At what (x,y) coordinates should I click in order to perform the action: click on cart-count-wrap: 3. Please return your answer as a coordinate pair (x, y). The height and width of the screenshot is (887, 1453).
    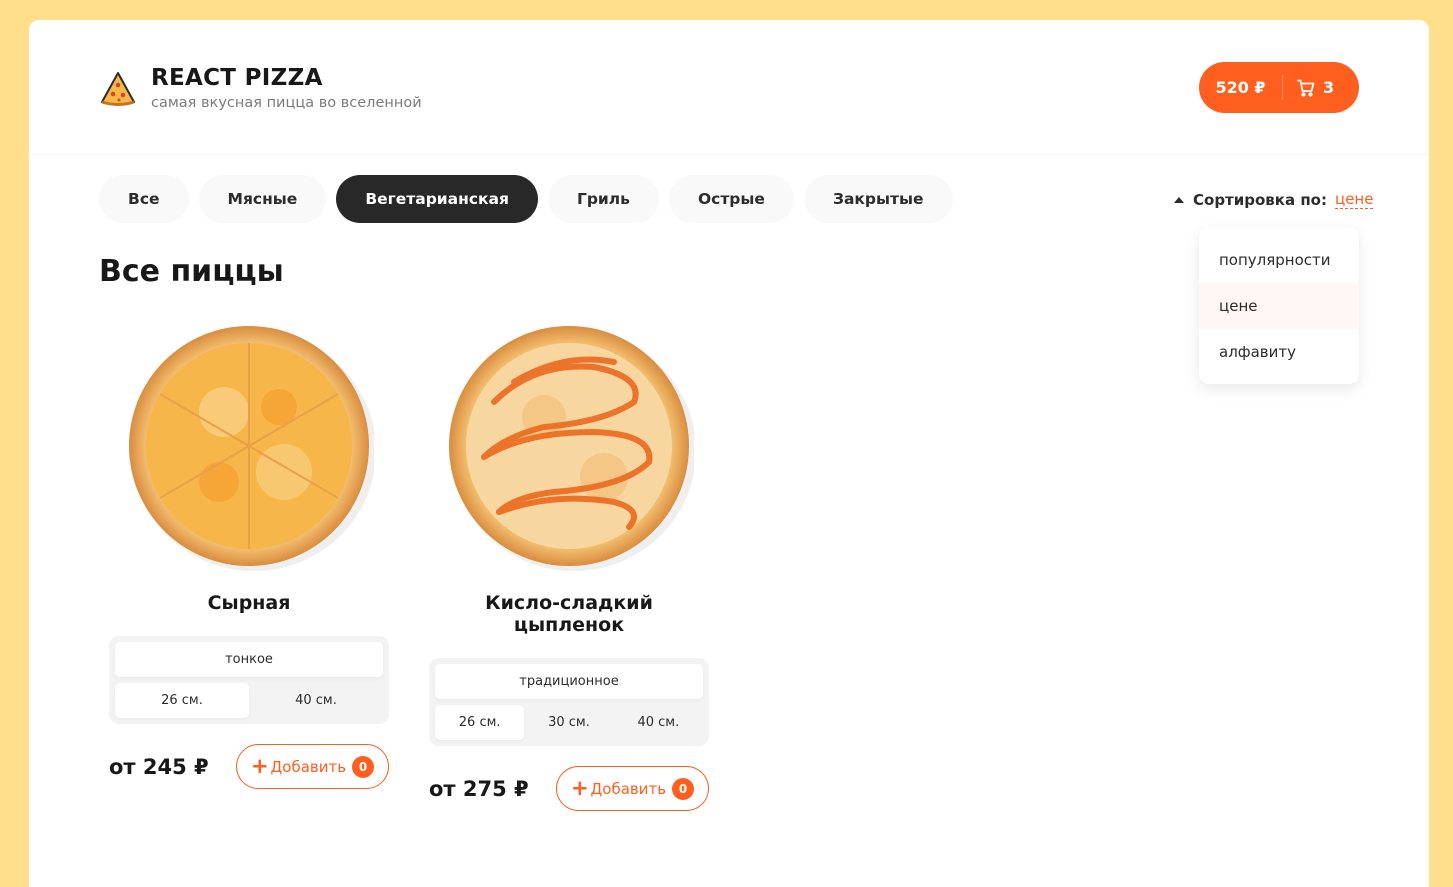
    Looking at the image, I should click on (1308, 87).